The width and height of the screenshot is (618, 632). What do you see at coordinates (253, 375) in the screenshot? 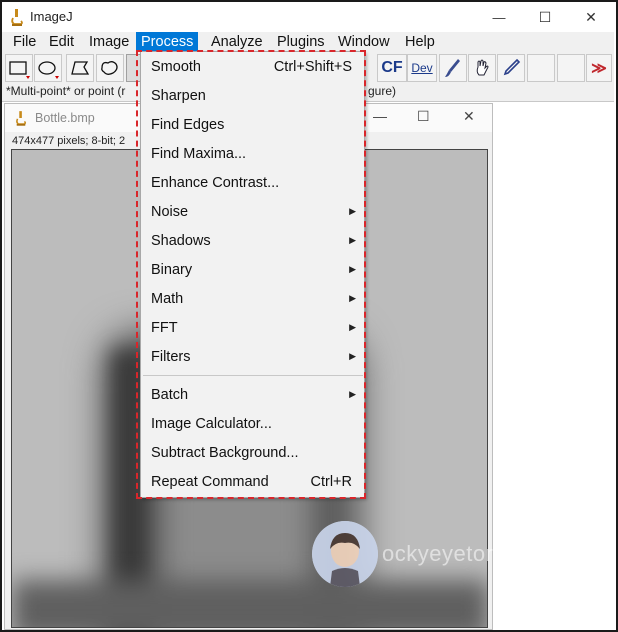
I see `menu-separator` at bounding box center [253, 375].